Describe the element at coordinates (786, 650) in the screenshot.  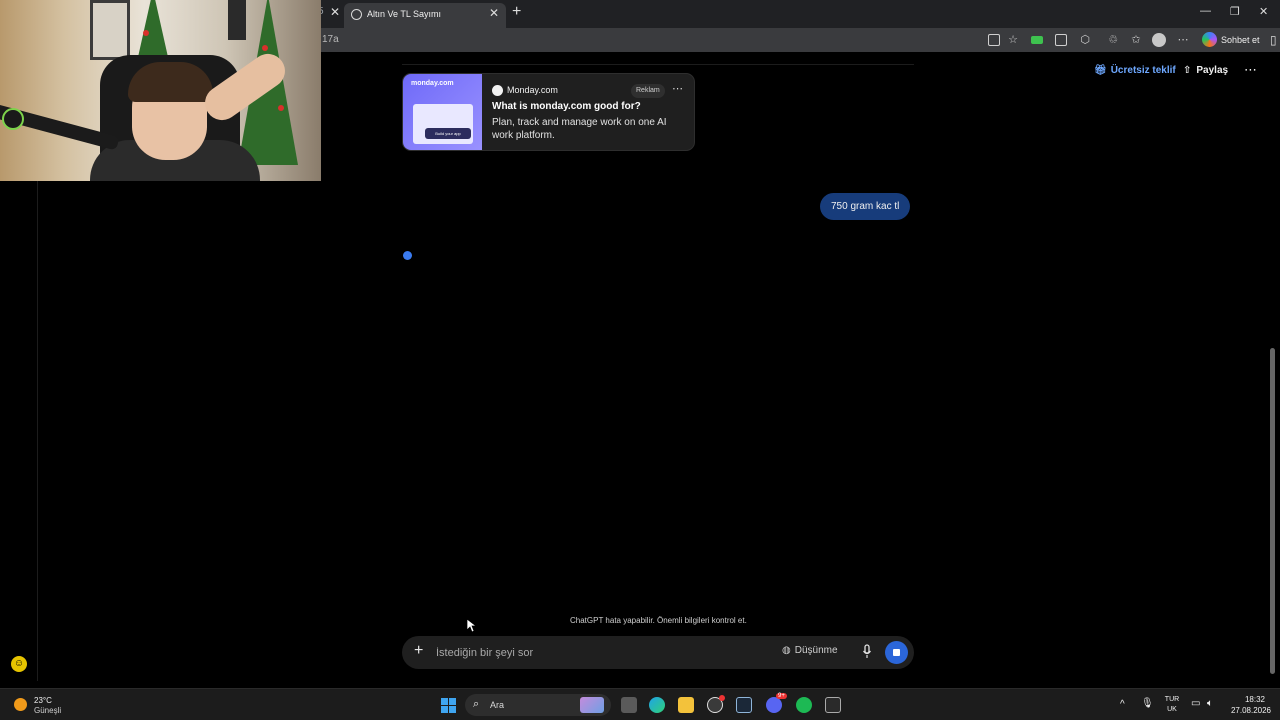
I see `thinking-bulb-icon: ◍` at that location.